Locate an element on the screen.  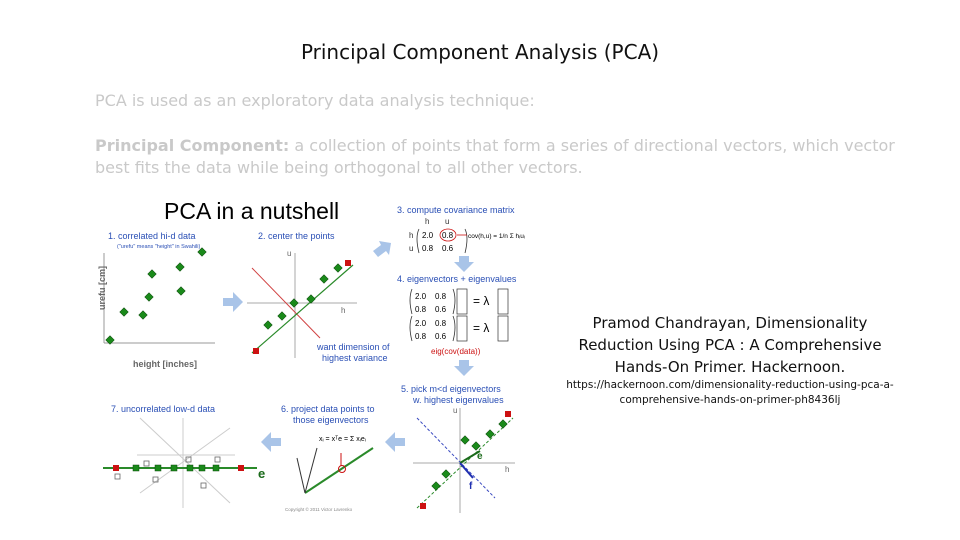
definition-term: Principal Component: is located at coordinates (192, 145).